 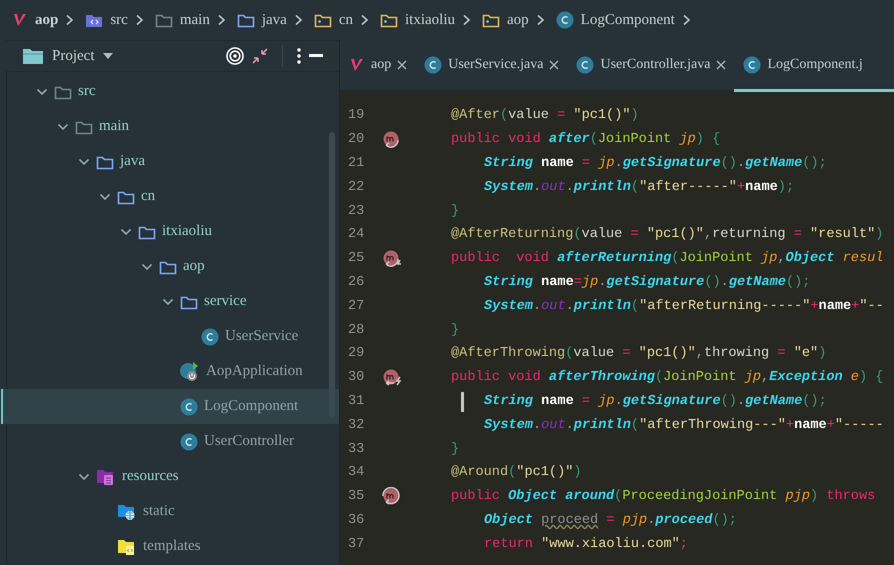 What do you see at coordinates (356, 520) in the screenshot?
I see `line-number: 36` at bounding box center [356, 520].